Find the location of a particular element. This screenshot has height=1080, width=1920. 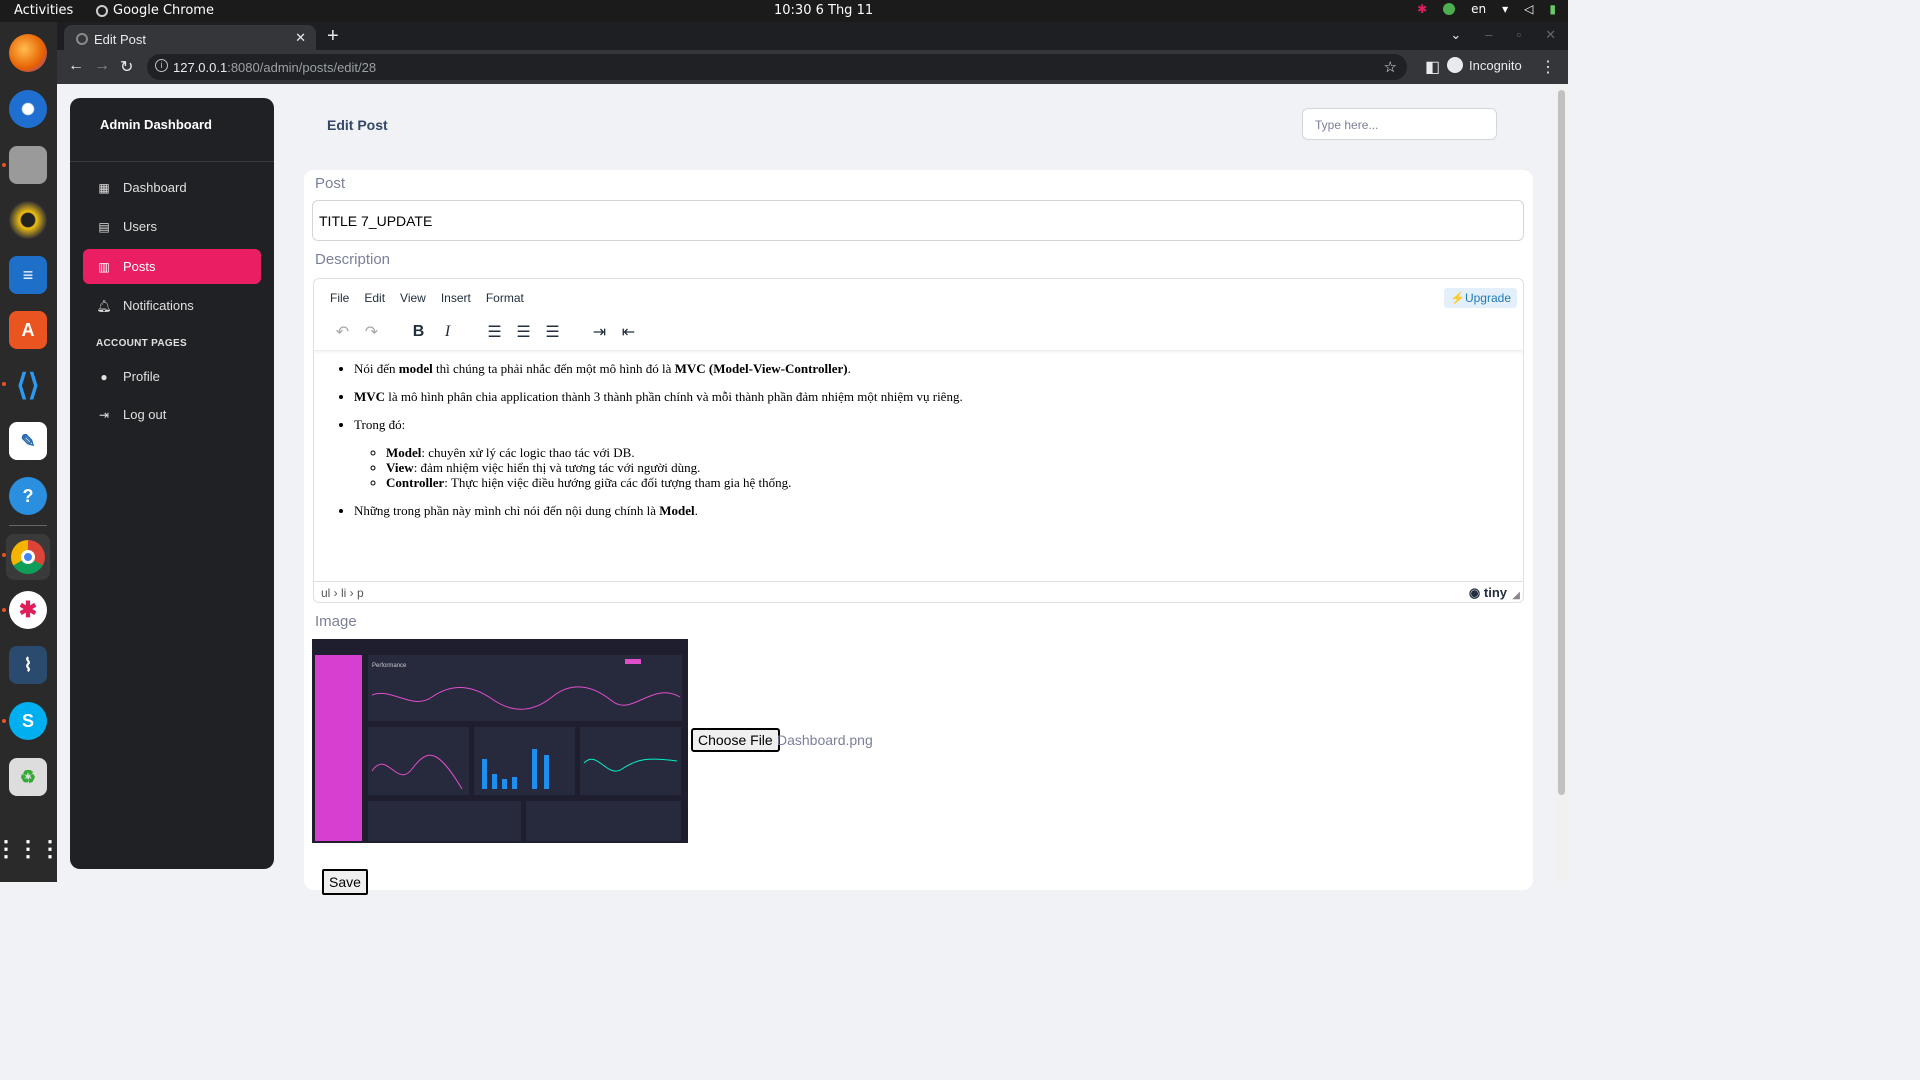

editor-menu-view: View is located at coordinates (413, 298).